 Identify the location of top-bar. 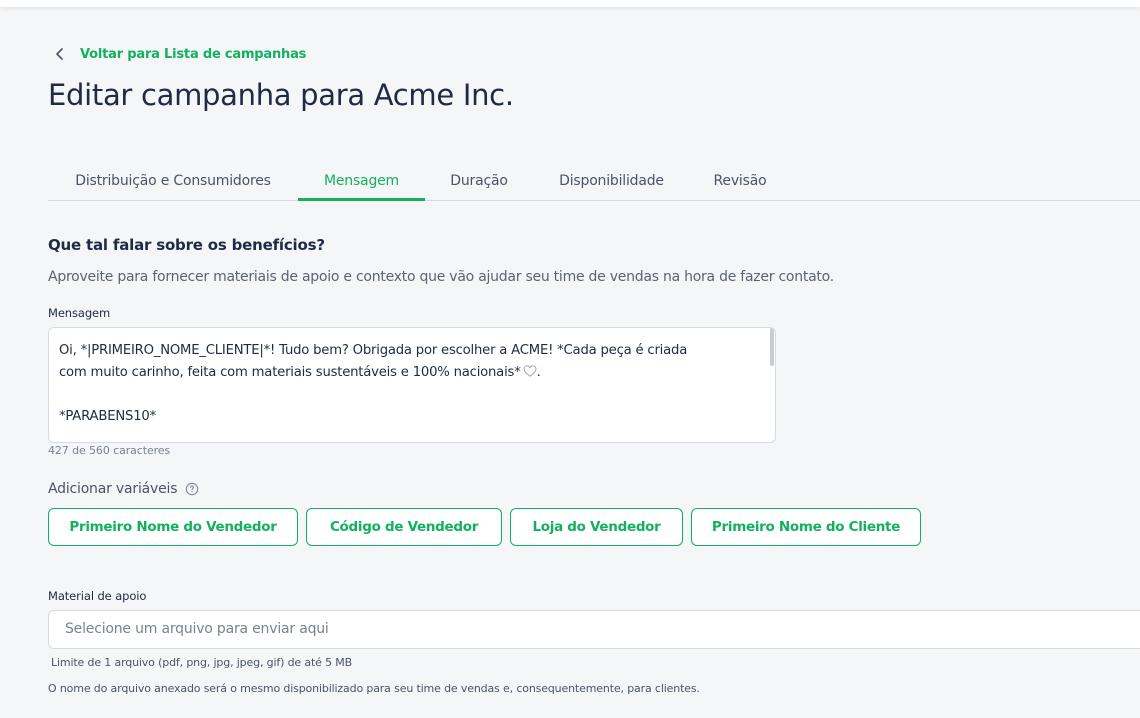
(570, 3).